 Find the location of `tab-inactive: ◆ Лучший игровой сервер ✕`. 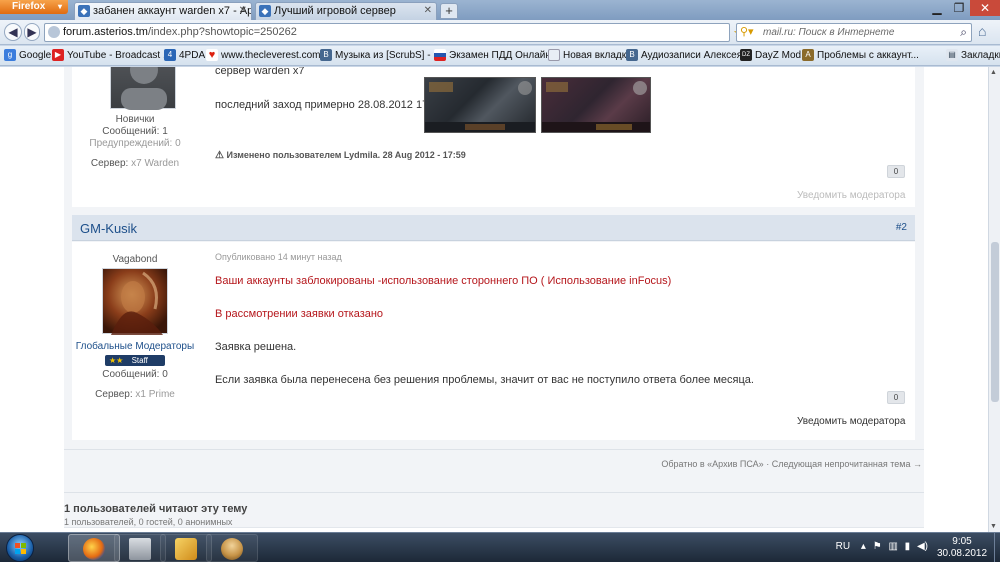

tab-inactive: ◆ Лучший игровой сервер ✕ is located at coordinates (346, 11).